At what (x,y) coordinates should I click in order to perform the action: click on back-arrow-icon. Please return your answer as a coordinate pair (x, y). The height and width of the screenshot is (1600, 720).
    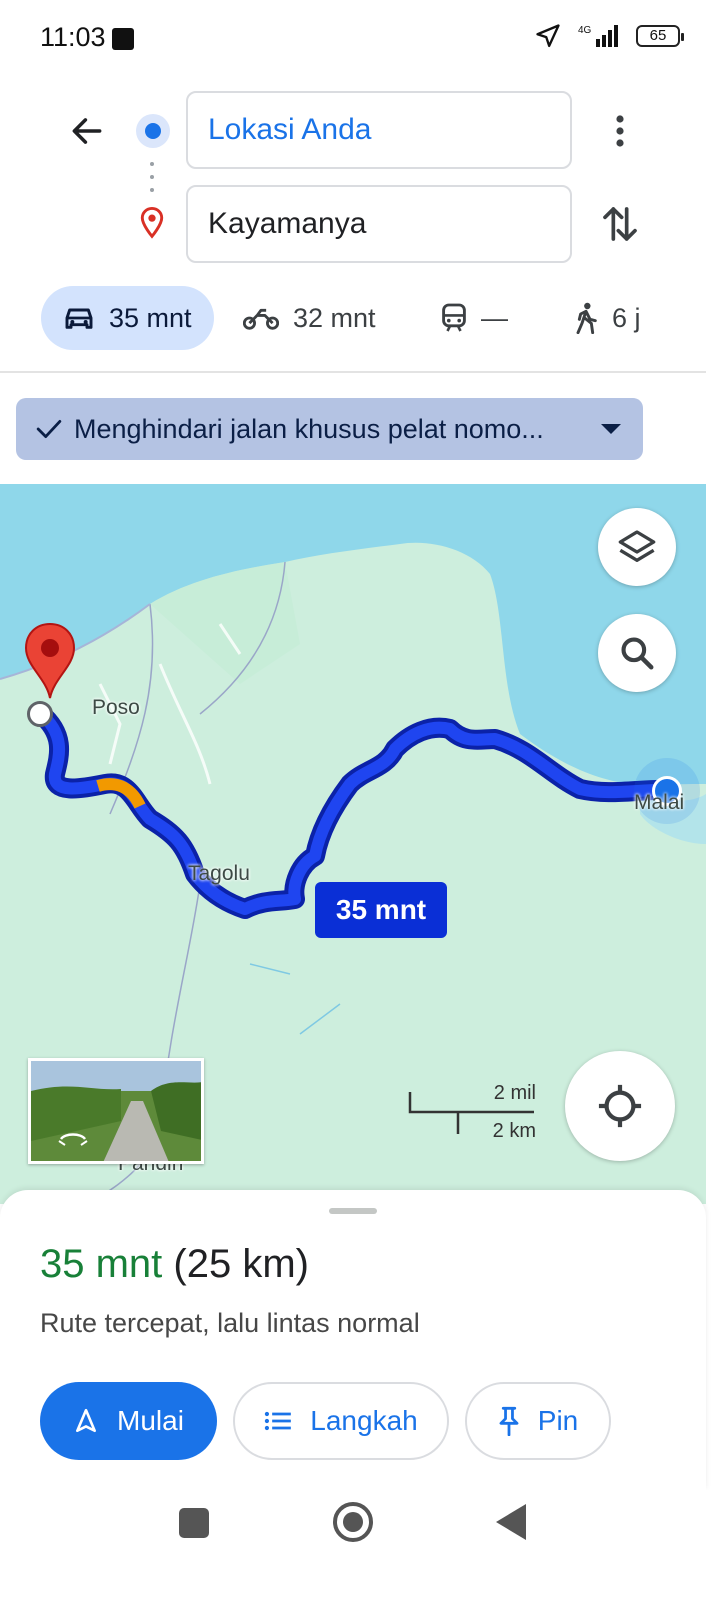
    Looking at the image, I should click on (87, 131).